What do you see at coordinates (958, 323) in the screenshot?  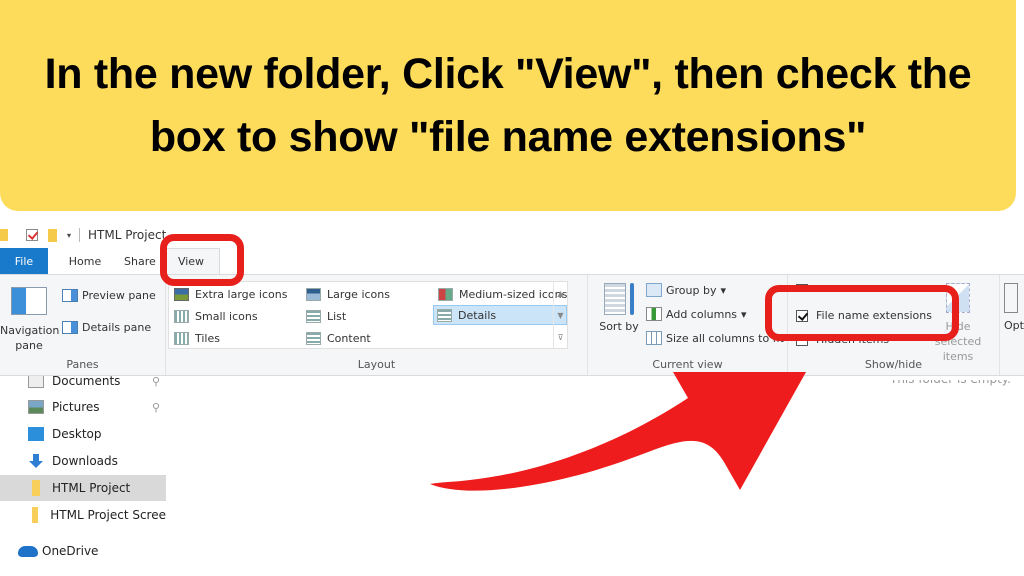 I see `hide-selected-items-button: Hide selected items` at bounding box center [958, 323].